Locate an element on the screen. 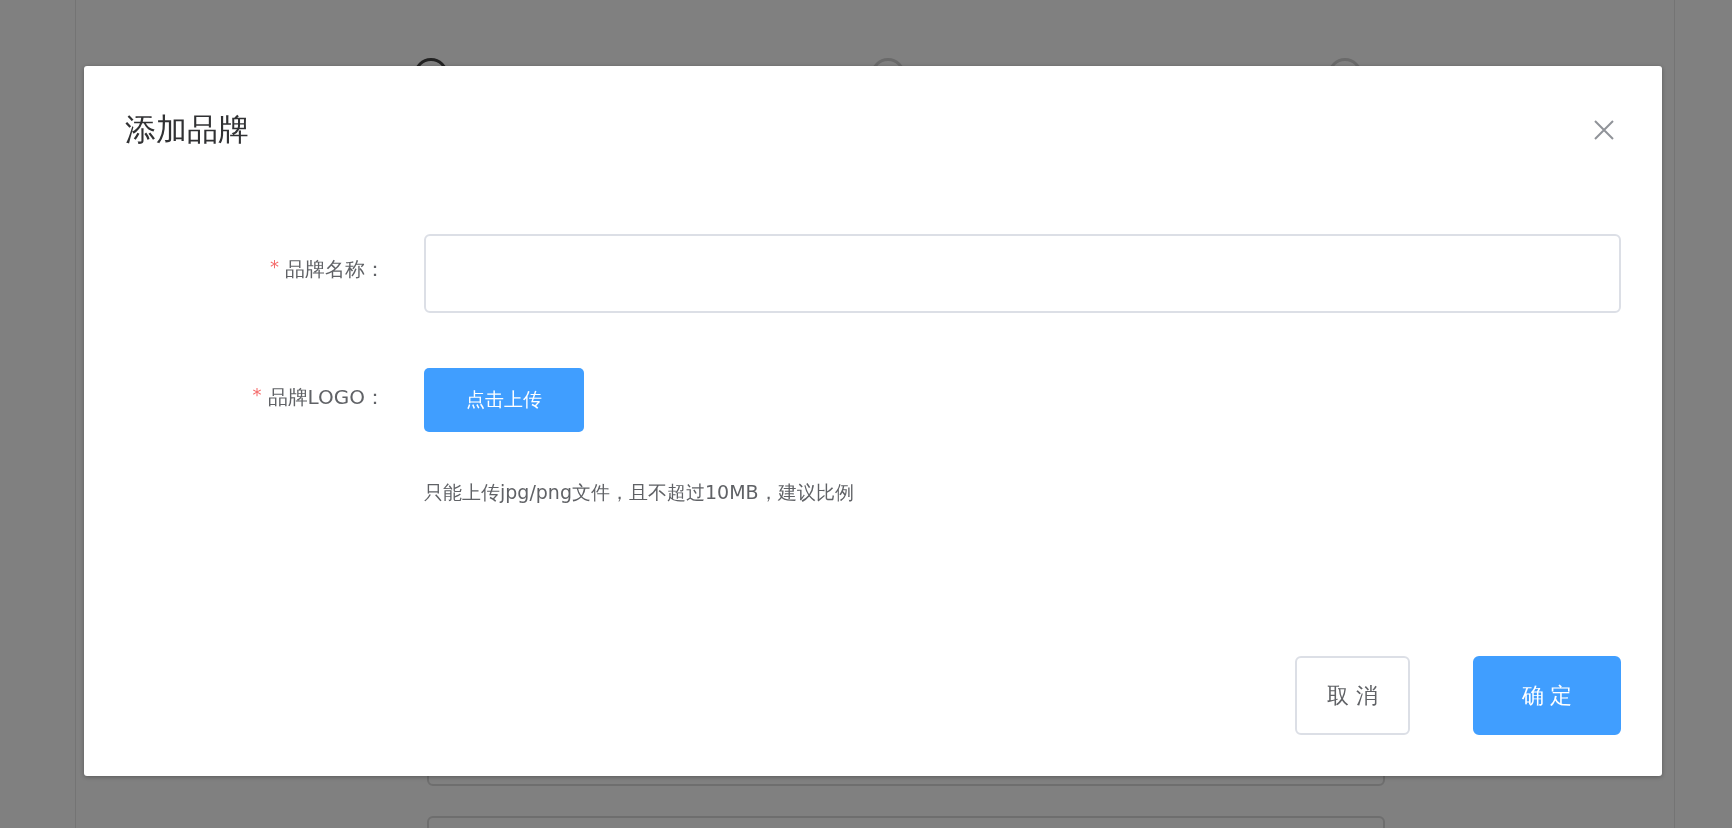  upload-hint: 只能上传jpg/png文件，且不超过10MB，建议比例 is located at coordinates (639, 492).